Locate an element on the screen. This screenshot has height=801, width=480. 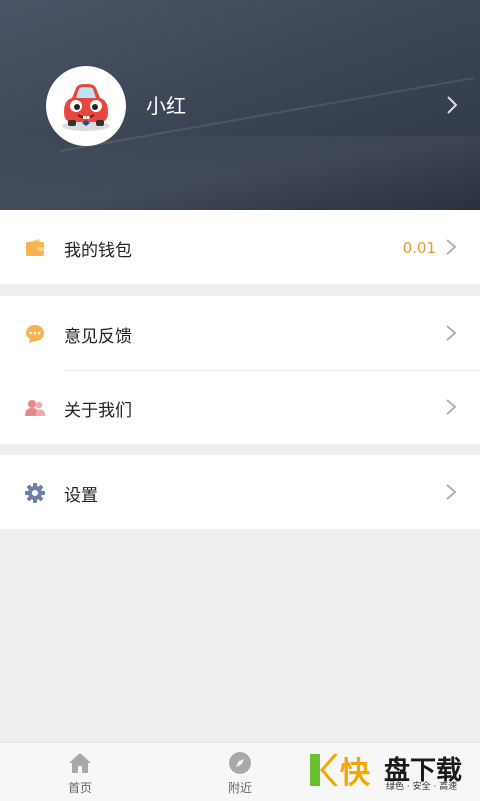
tab-nearby: 附近 is located at coordinates (240, 772).